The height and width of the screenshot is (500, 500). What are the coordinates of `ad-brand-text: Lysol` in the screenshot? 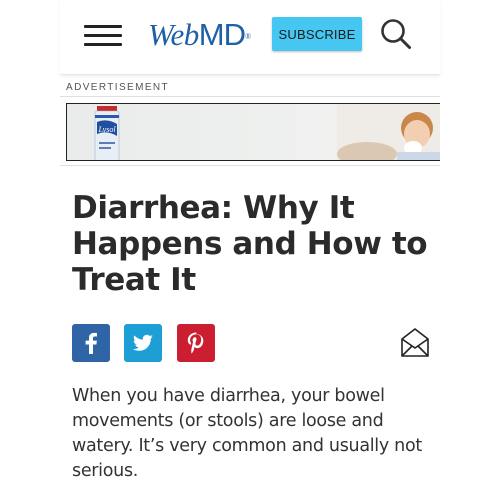 It's located at (106, 129).